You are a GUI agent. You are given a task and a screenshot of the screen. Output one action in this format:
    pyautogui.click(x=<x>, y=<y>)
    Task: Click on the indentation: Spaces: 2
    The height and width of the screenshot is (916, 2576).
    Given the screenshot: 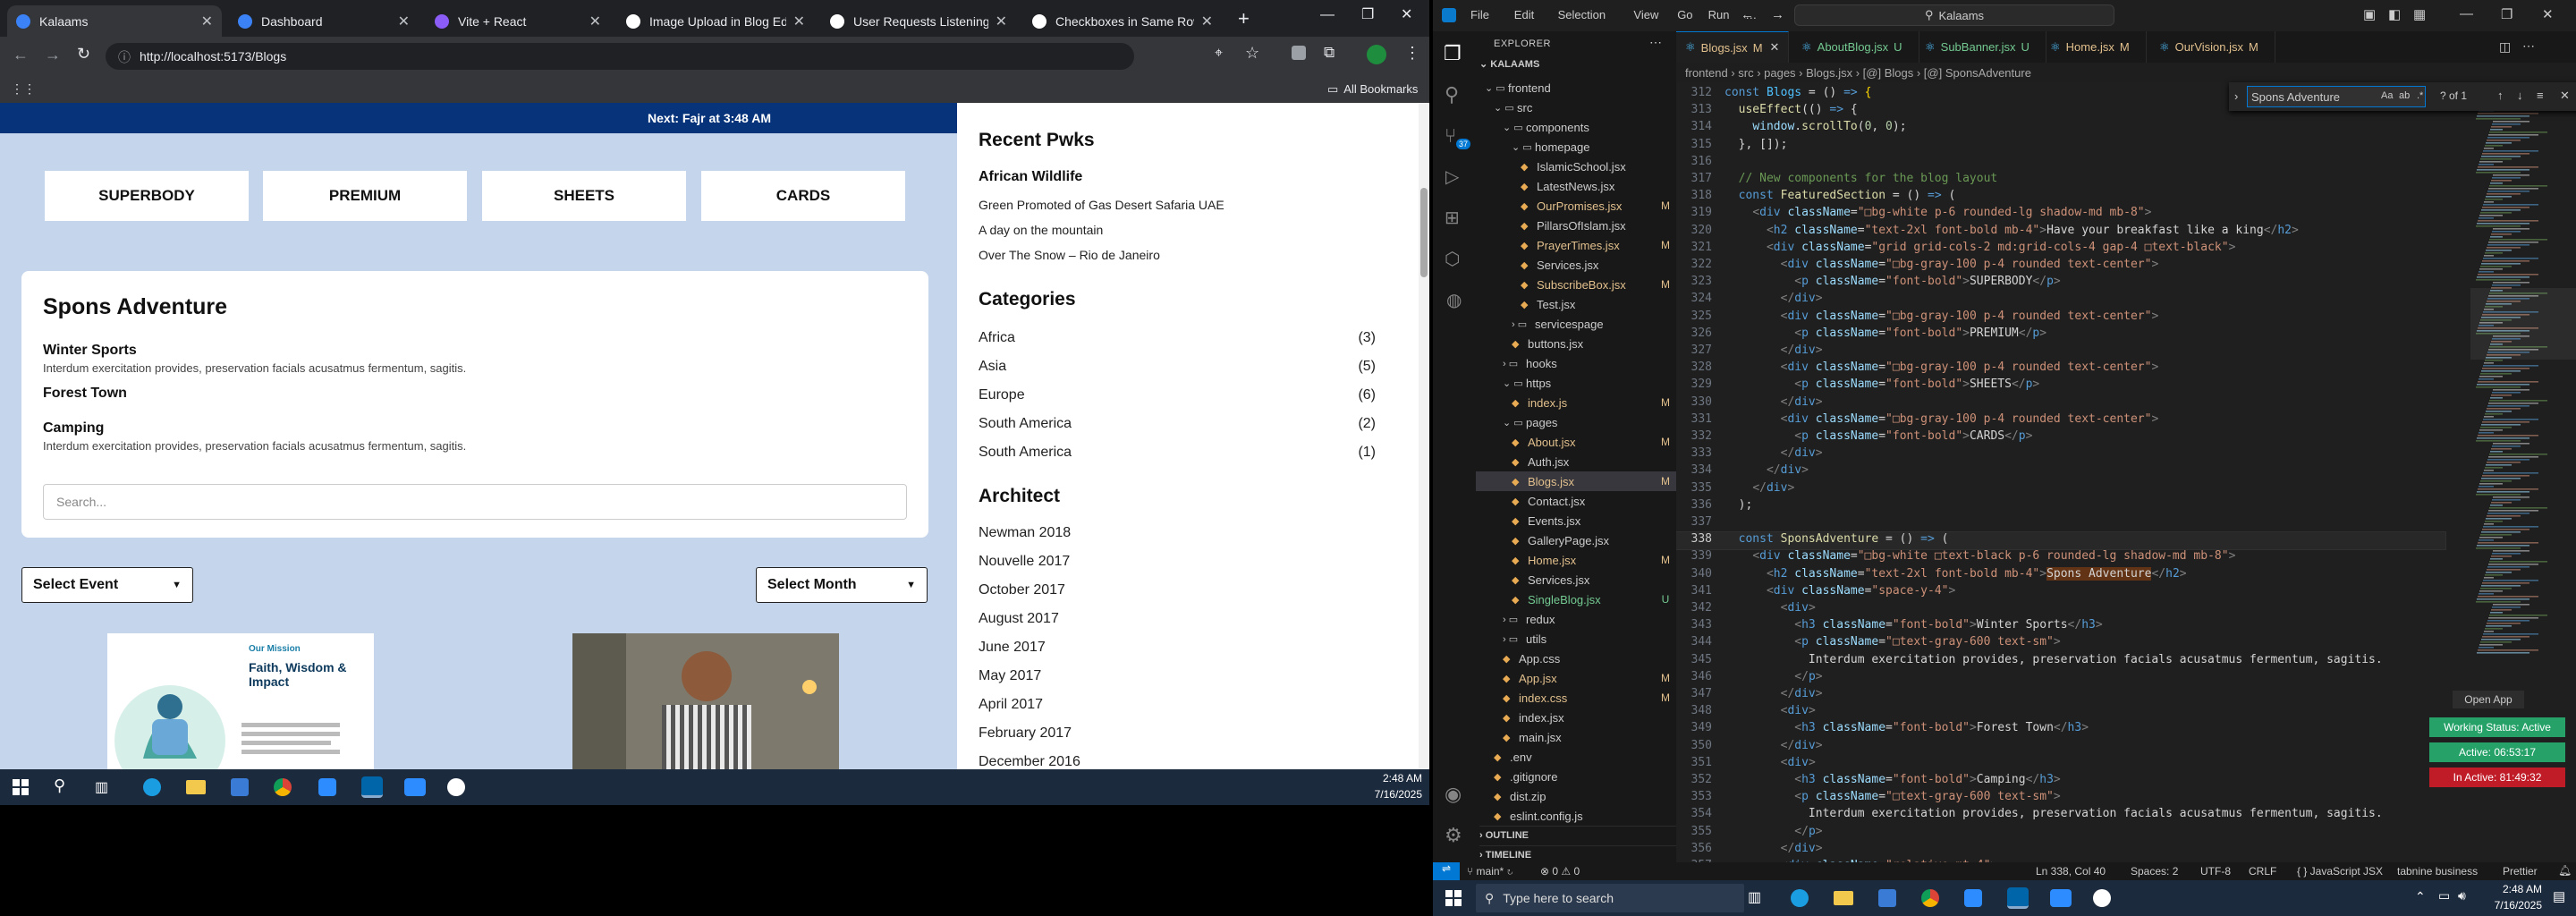 What is the action you would take?
    pyautogui.click(x=2154, y=871)
    